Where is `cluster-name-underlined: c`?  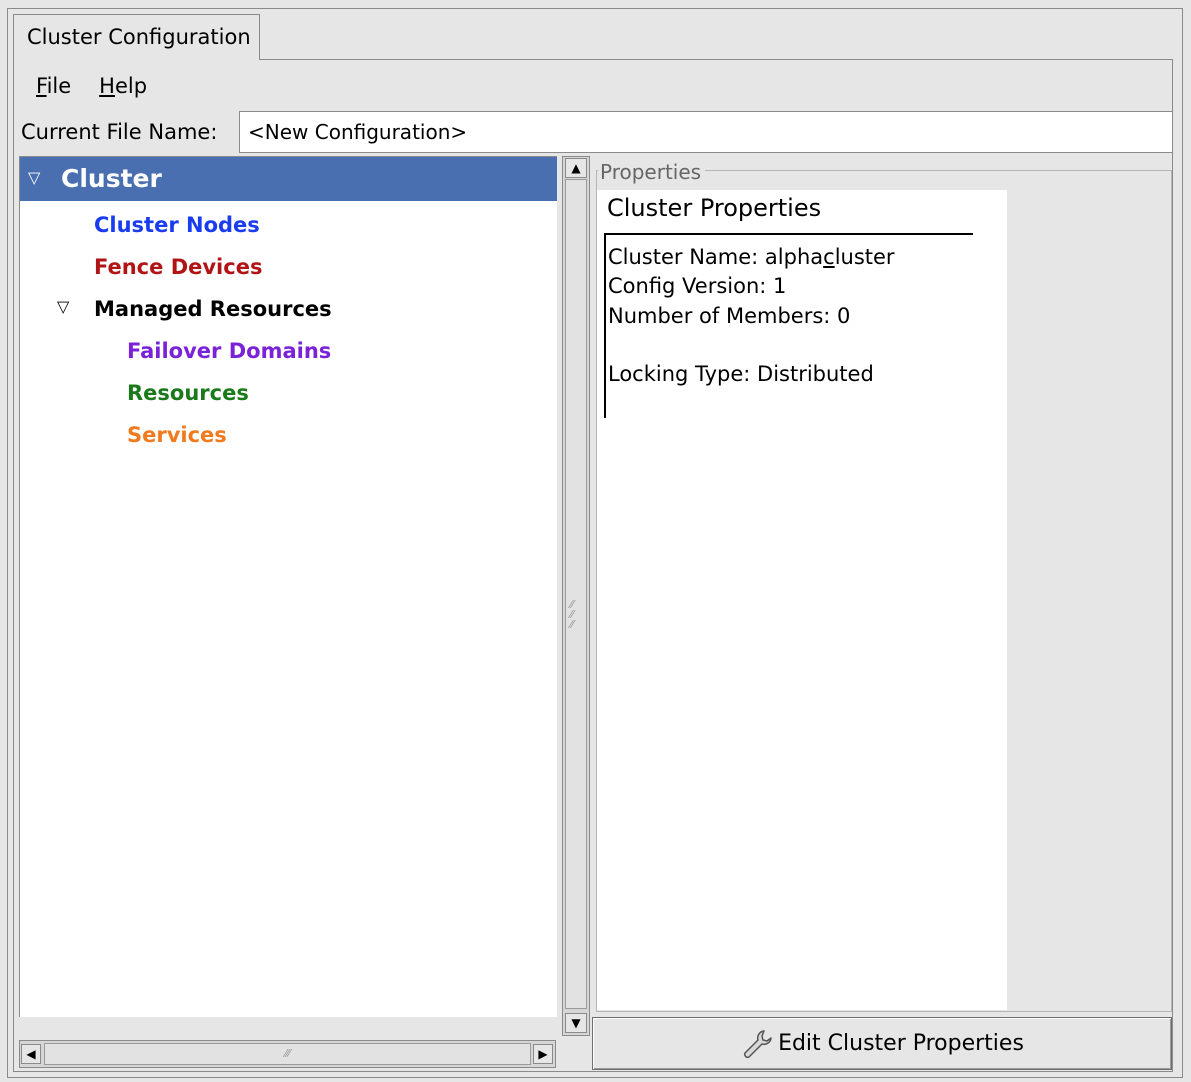 cluster-name-underlined: c is located at coordinates (829, 257).